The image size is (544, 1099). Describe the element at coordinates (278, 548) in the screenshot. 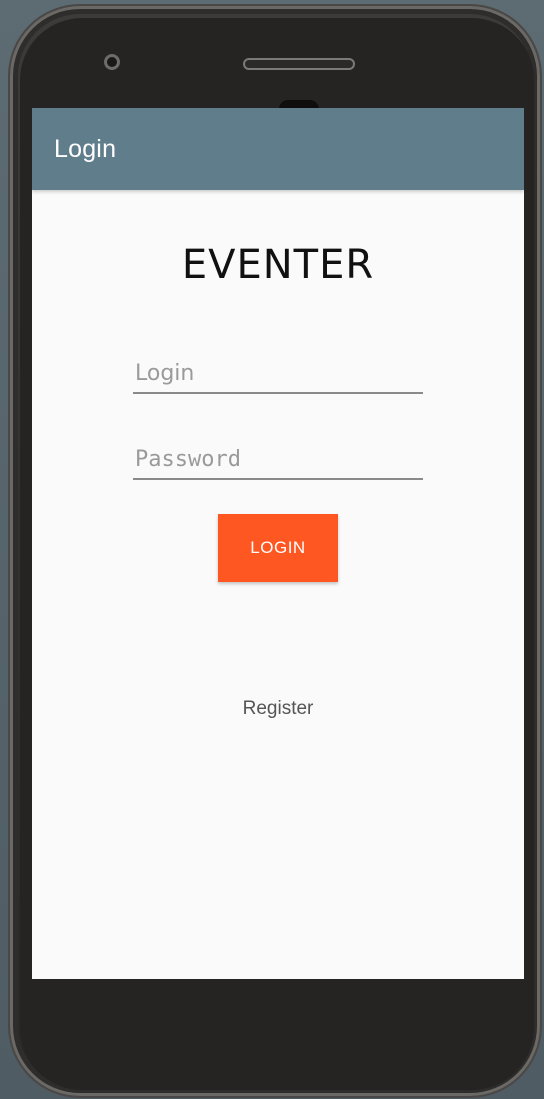

I see `login-button: LOGIN` at that location.